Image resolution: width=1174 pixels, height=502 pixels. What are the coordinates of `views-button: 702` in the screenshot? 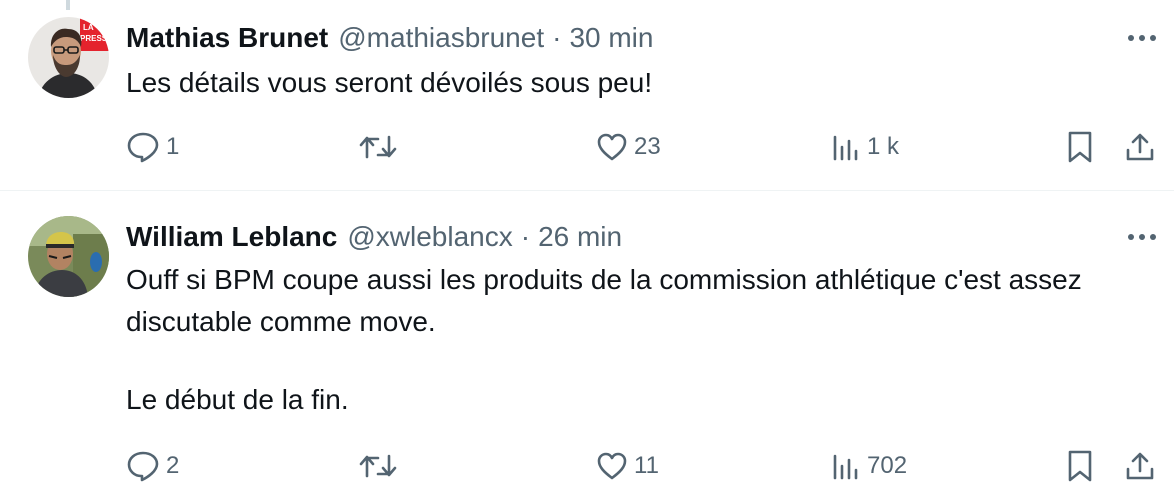 It's located at (869, 466).